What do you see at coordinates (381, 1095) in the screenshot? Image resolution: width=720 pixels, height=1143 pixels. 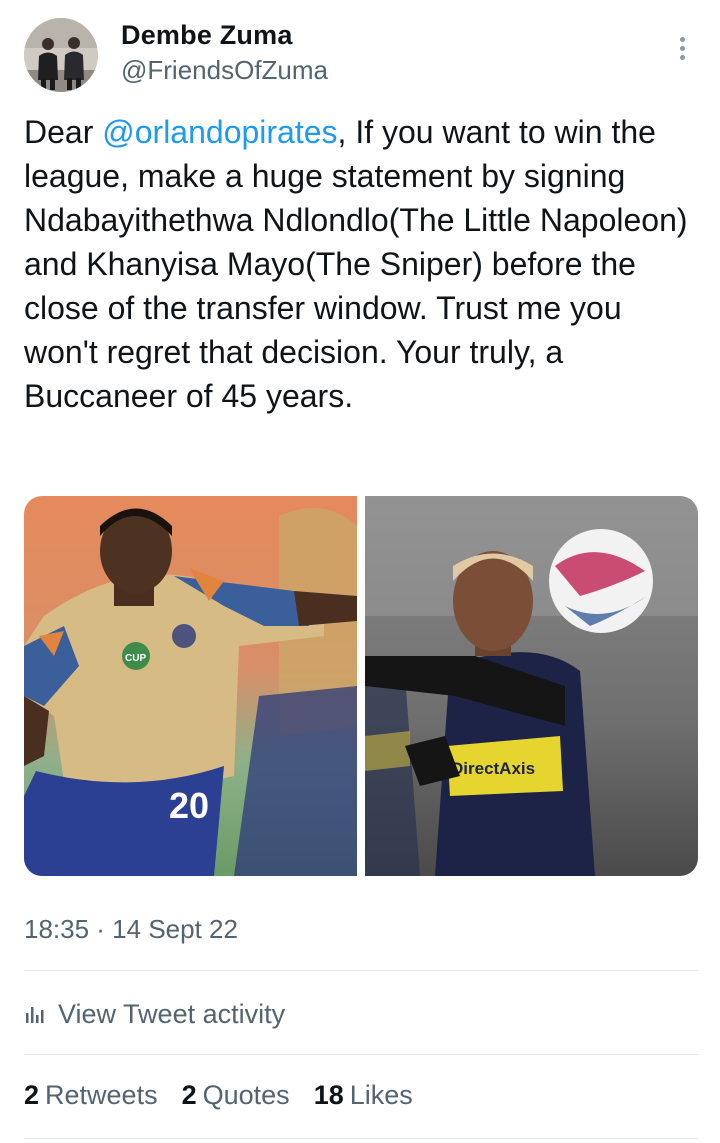 I see `likes-label: Likes` at bounding box center [381, 1095].